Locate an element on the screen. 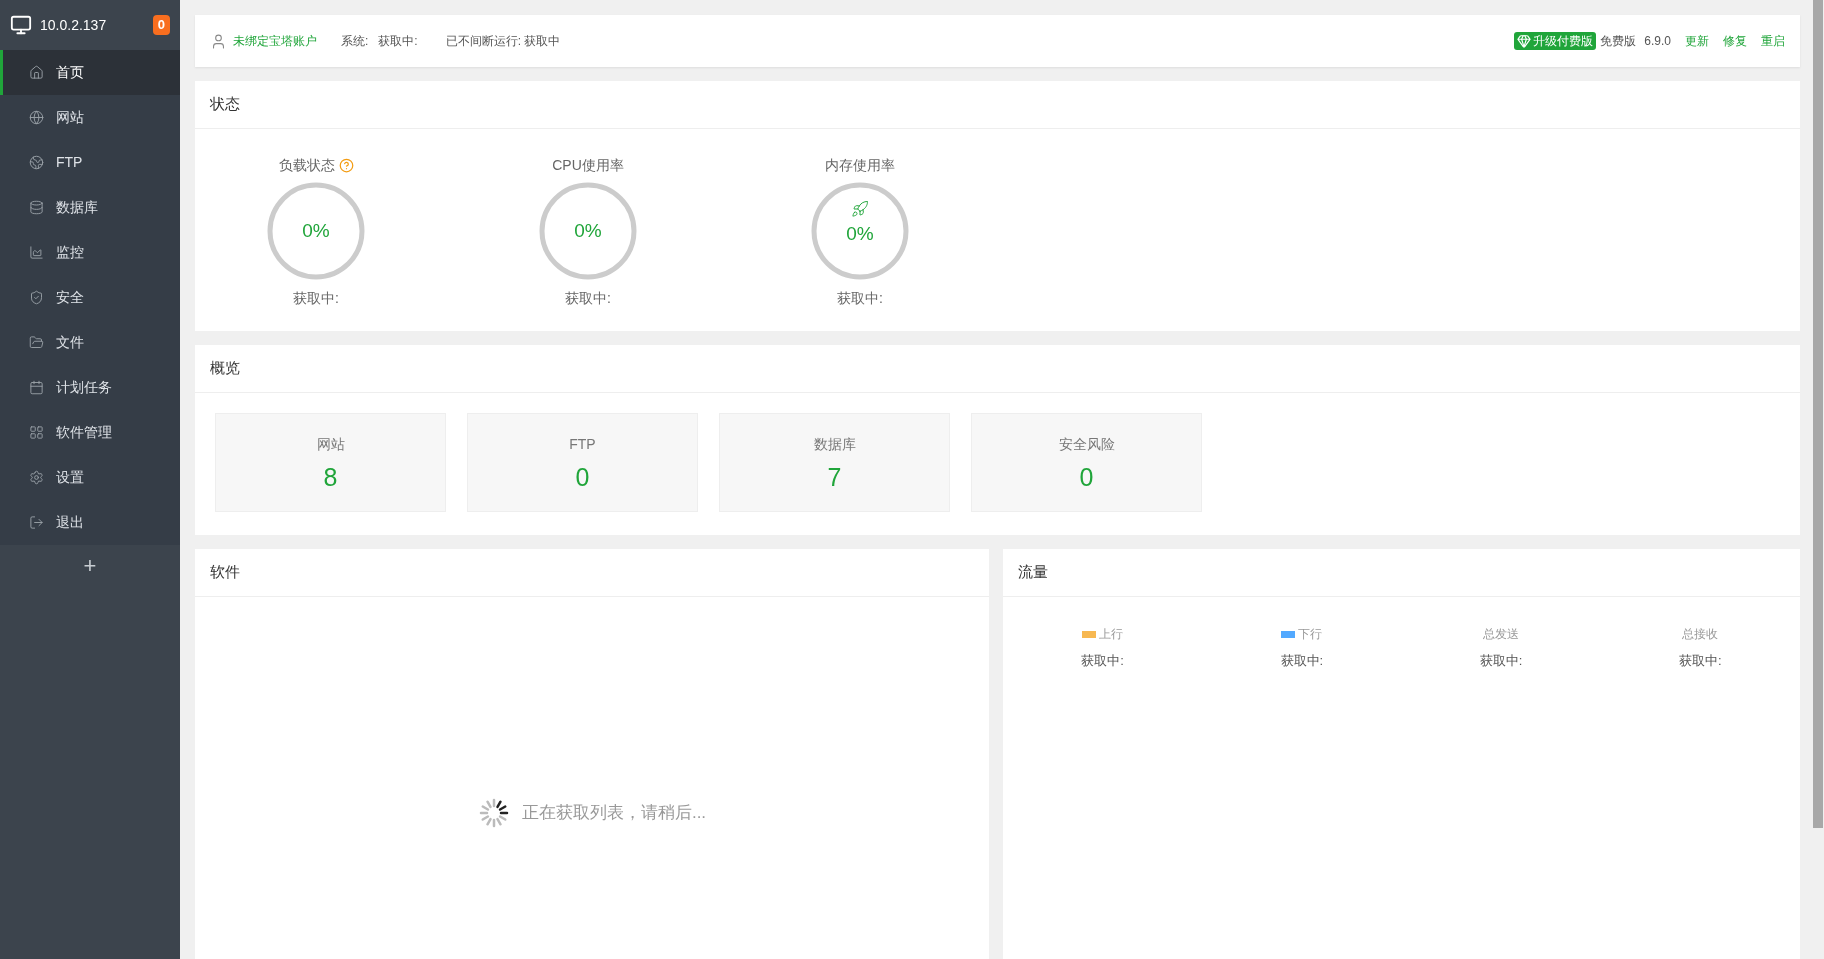 The height and width of the screenshot is (959, 1824). gauge-label: 内存使用率 is located at coordinates (860, 165).